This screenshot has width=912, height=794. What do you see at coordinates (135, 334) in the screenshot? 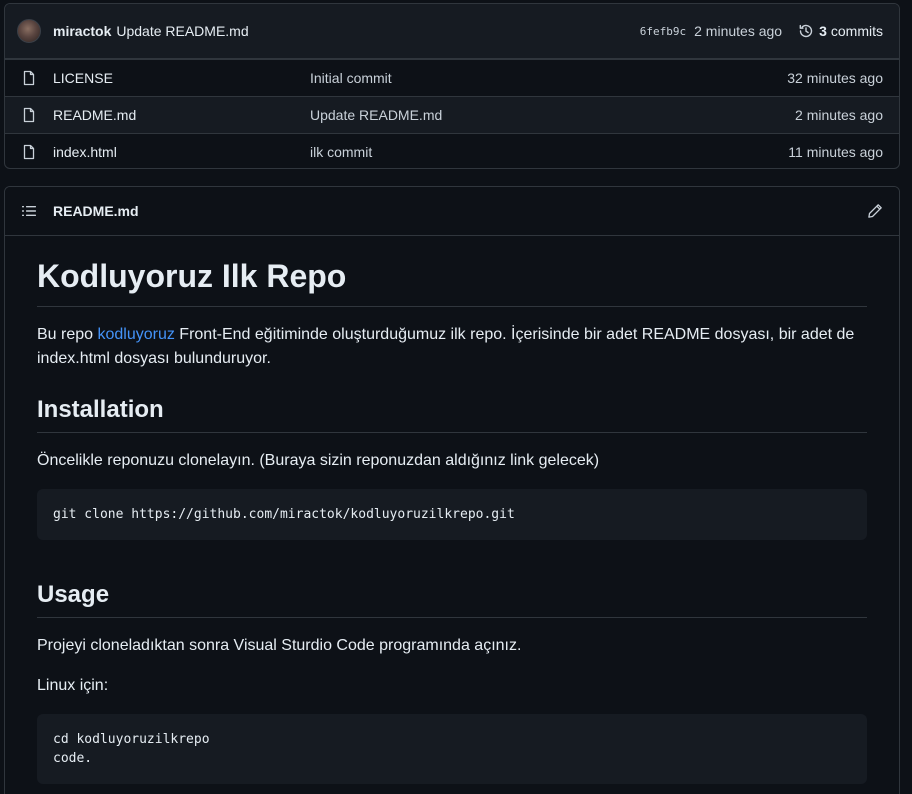
I see `kodluyoruz-link: kodluyoruz` at bounding box center [135, 334].